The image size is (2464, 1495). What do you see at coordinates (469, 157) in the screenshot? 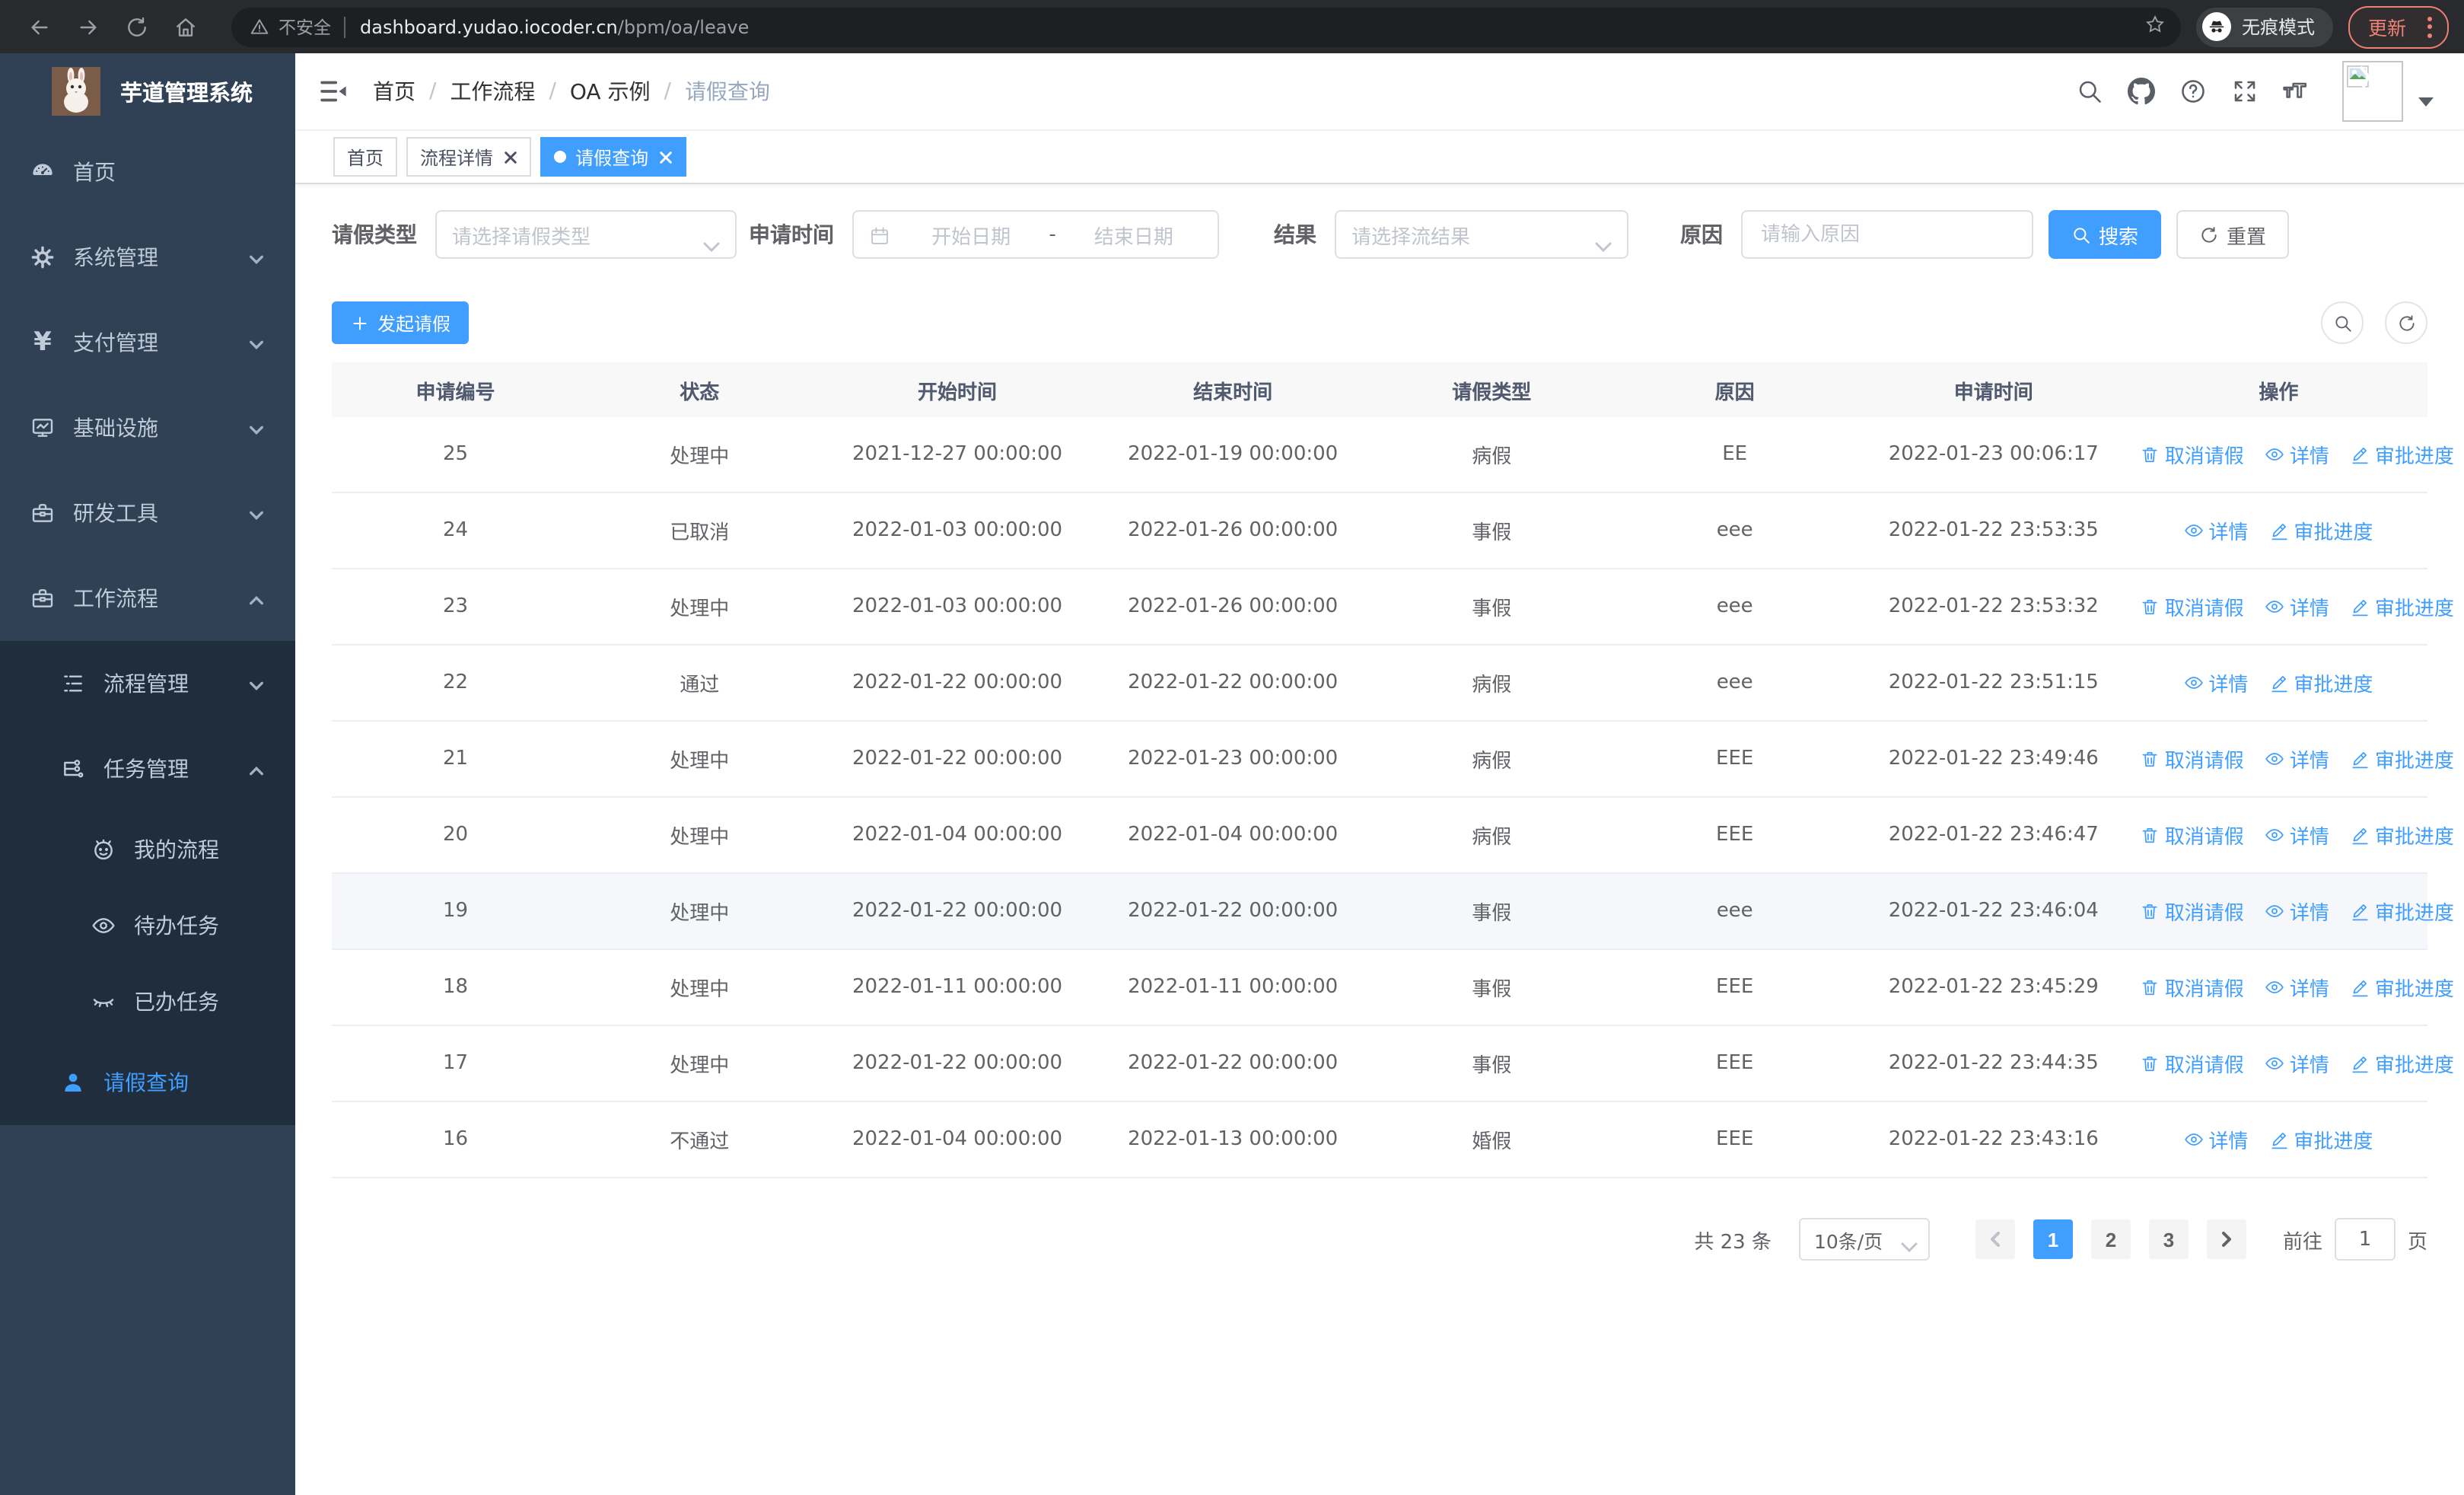
I see `tab-process-detail: 流程详情` at bounding box center [469, 157].